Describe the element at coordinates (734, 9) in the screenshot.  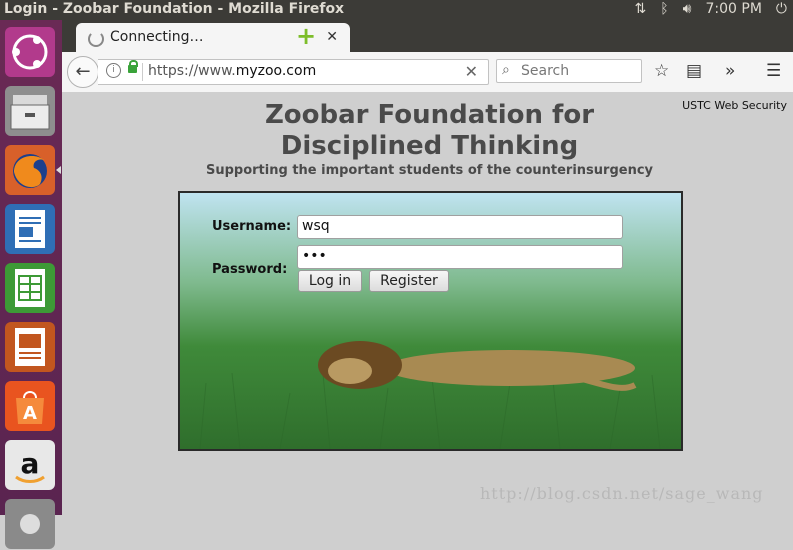
I see `clock: 7:00 PM` at that location.